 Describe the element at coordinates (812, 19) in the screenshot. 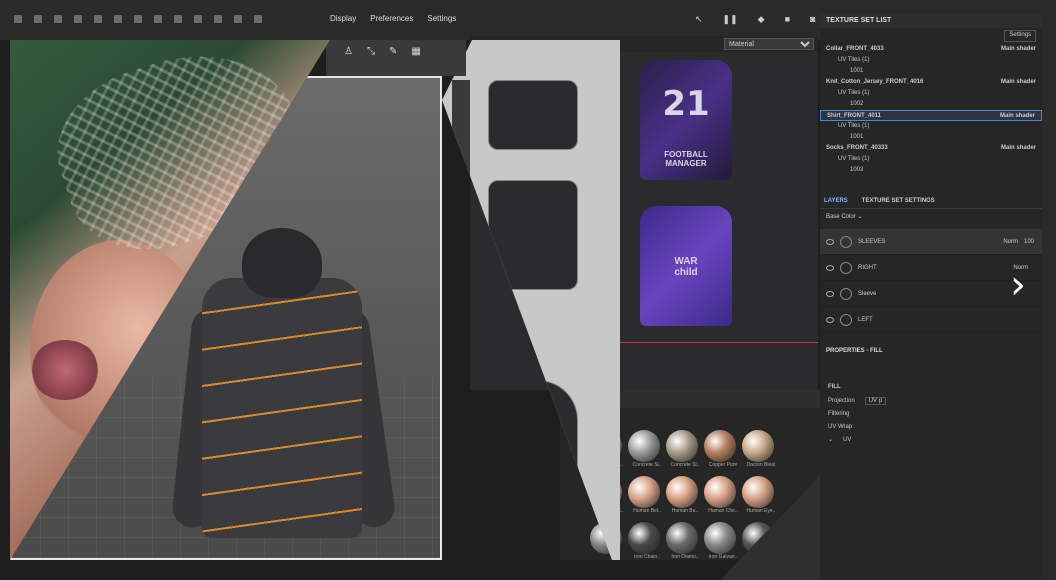

I see `screenshot-icon: ◙` at that location.